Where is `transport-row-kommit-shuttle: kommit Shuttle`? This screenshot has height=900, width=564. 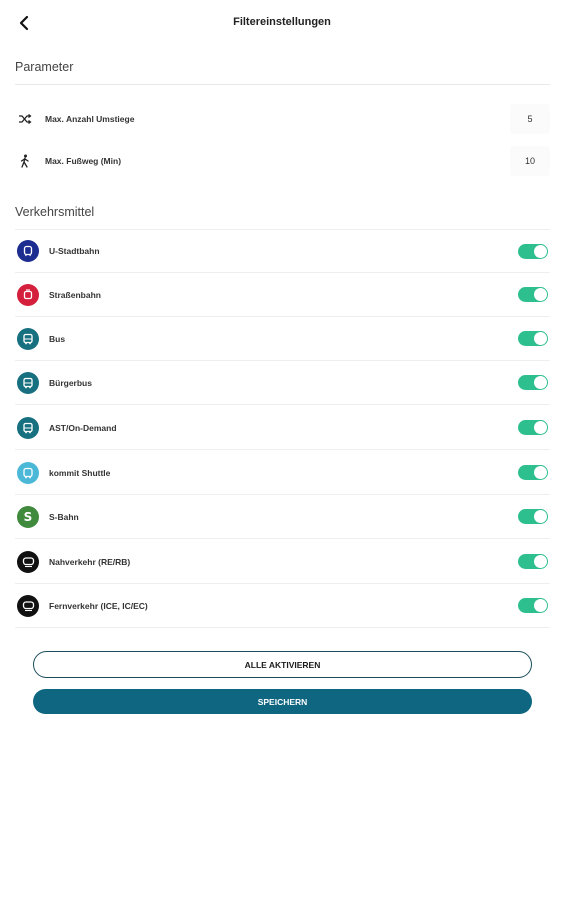
transport-row-kommit-shuttle: kommit Shuttle is located at coordinates (282, 473).